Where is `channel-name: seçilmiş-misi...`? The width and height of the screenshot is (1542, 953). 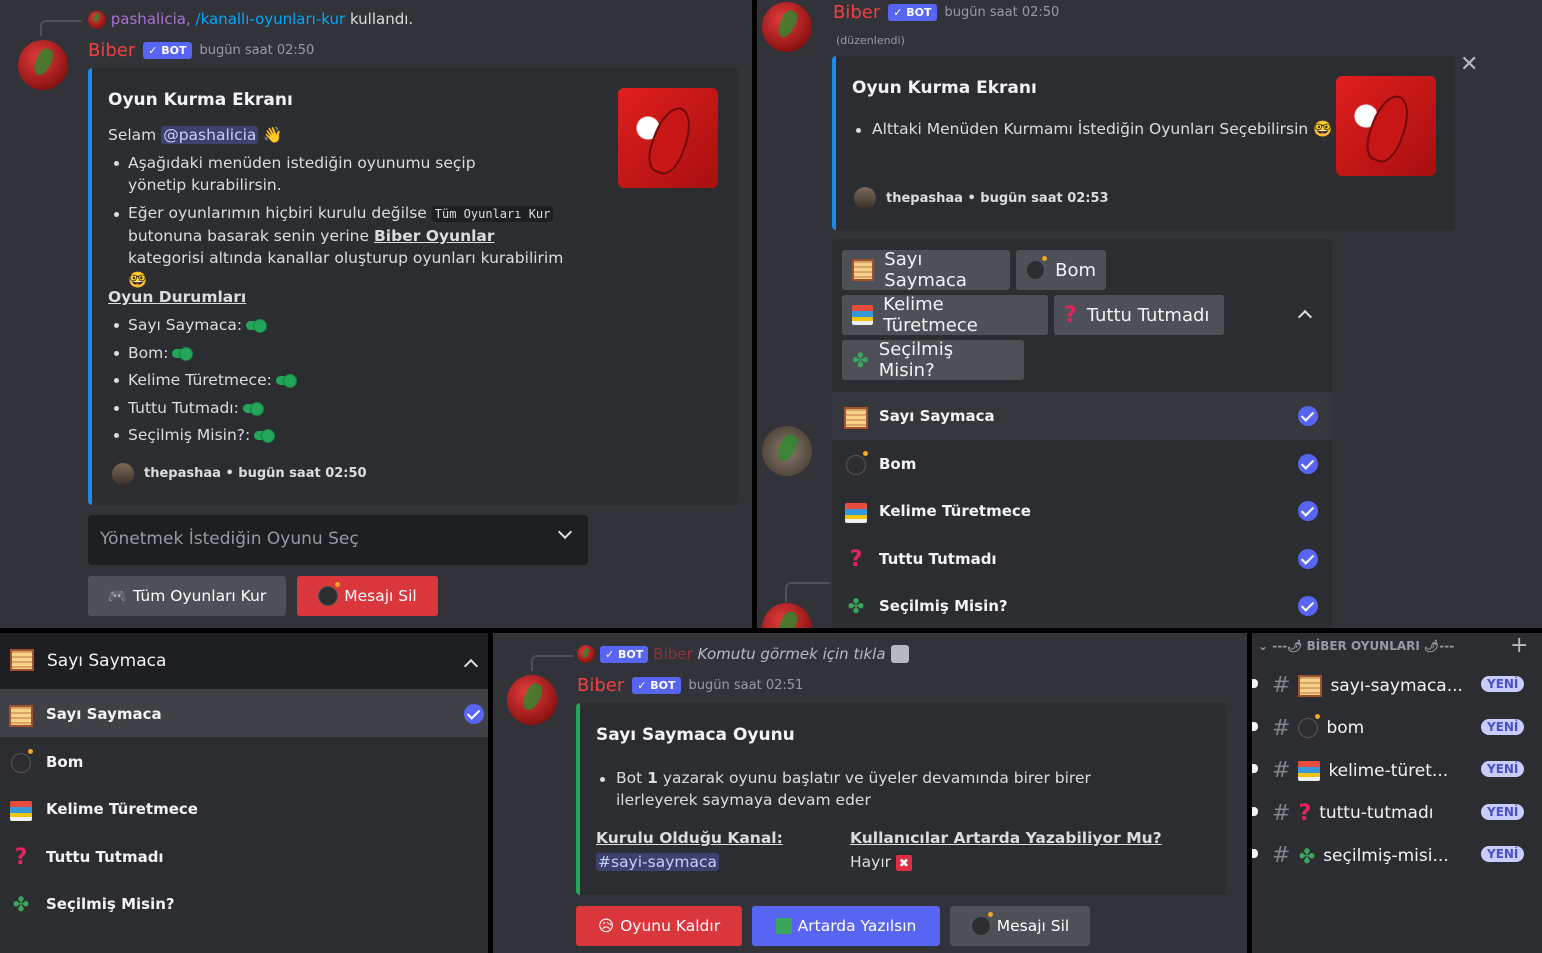
channel-name: seçilmiş-misi... is located at coordinates (1386, 855).